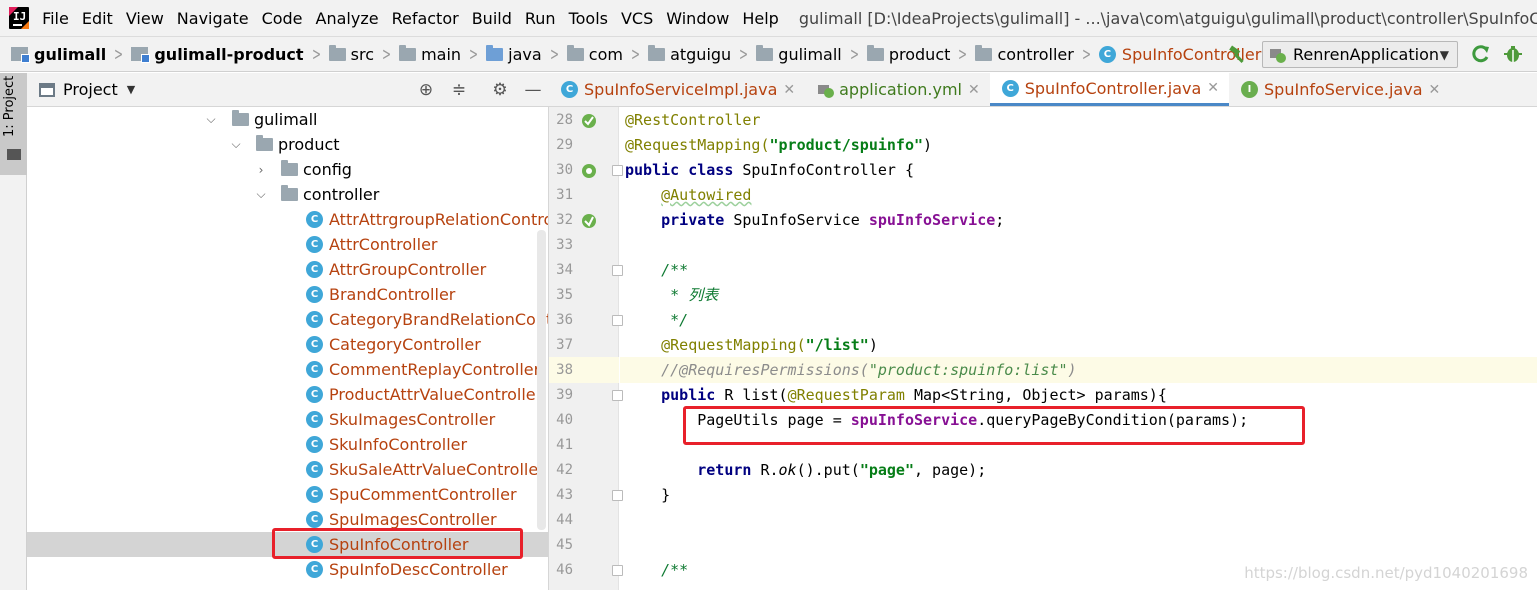 This screenshot has width=1537, height=590. What do you see at coordinates (541, 380) in the screenshot?
I see `scrollbar` at bounding box center [541, 380].